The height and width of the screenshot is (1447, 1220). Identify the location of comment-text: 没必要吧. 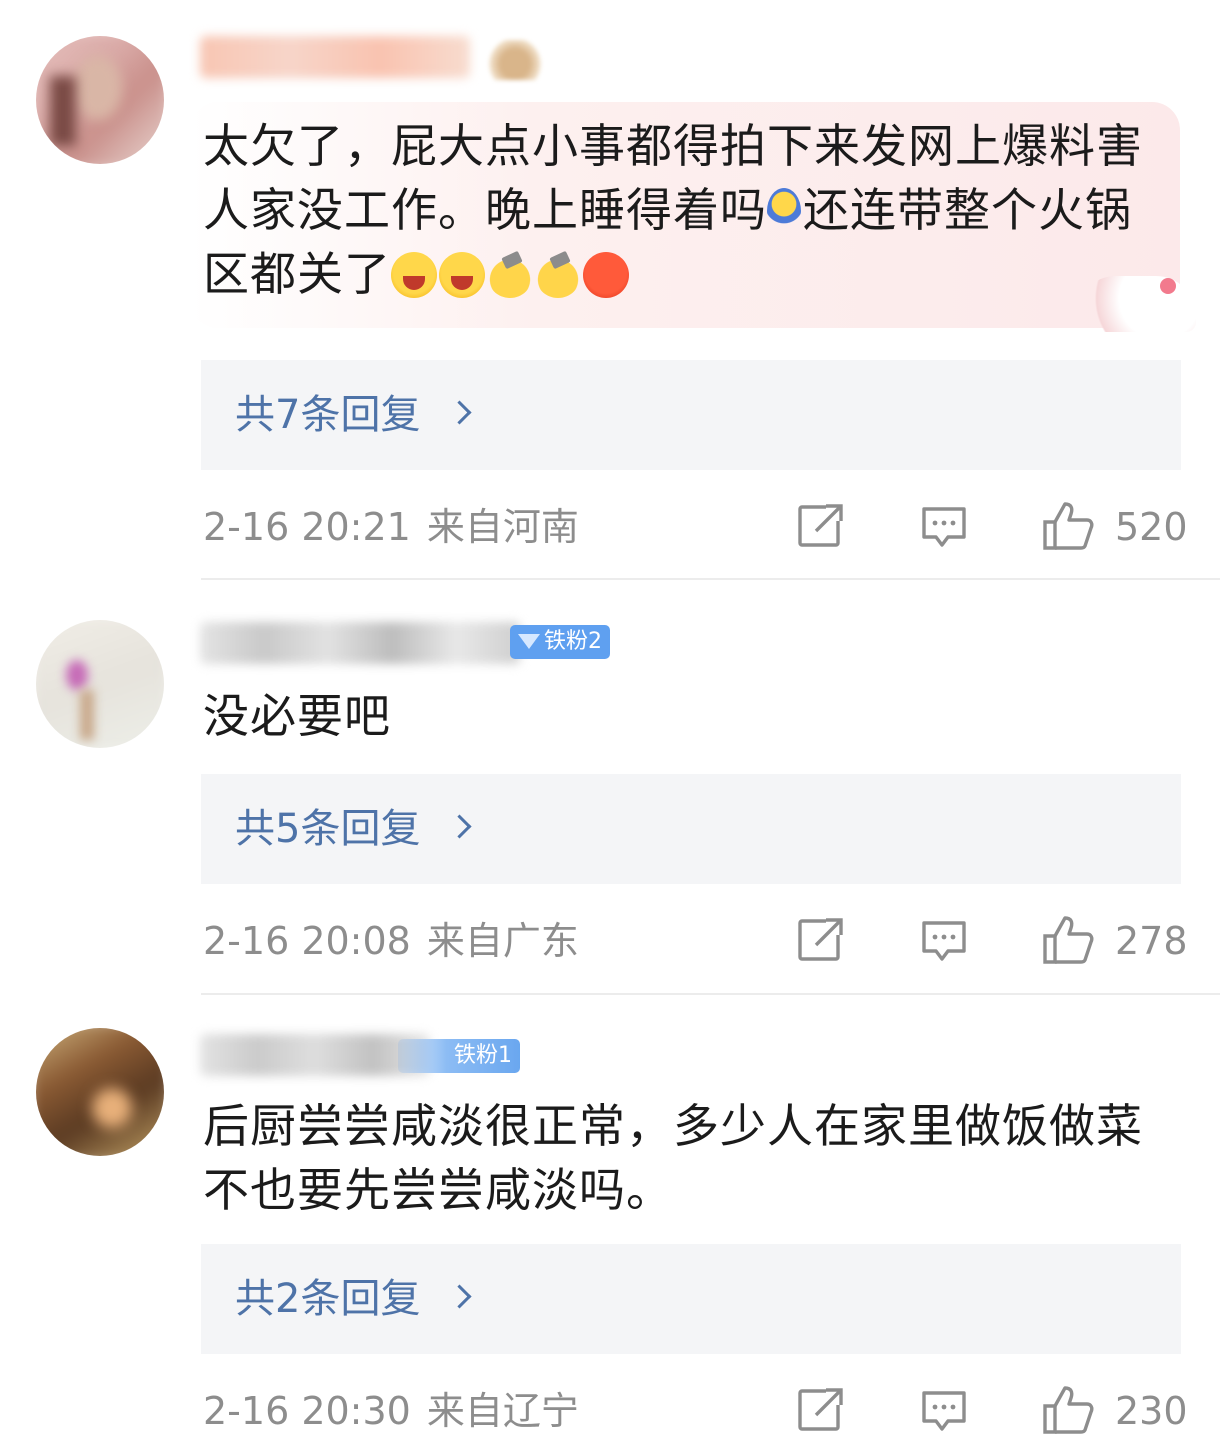
(683, 716).